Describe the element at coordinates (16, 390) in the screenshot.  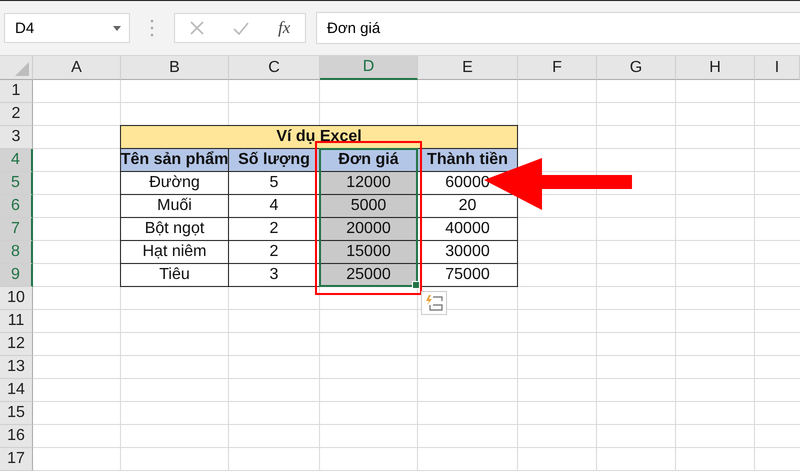
I see `row-header: 14` at that location.